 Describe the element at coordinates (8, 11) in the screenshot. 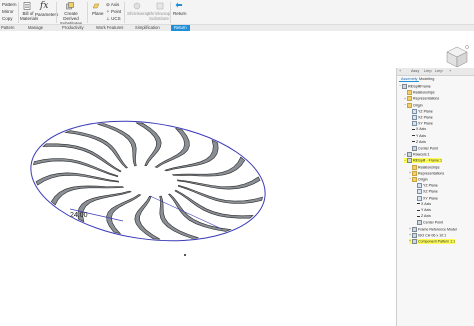

I see `mirror-button: Mirror` at that location.